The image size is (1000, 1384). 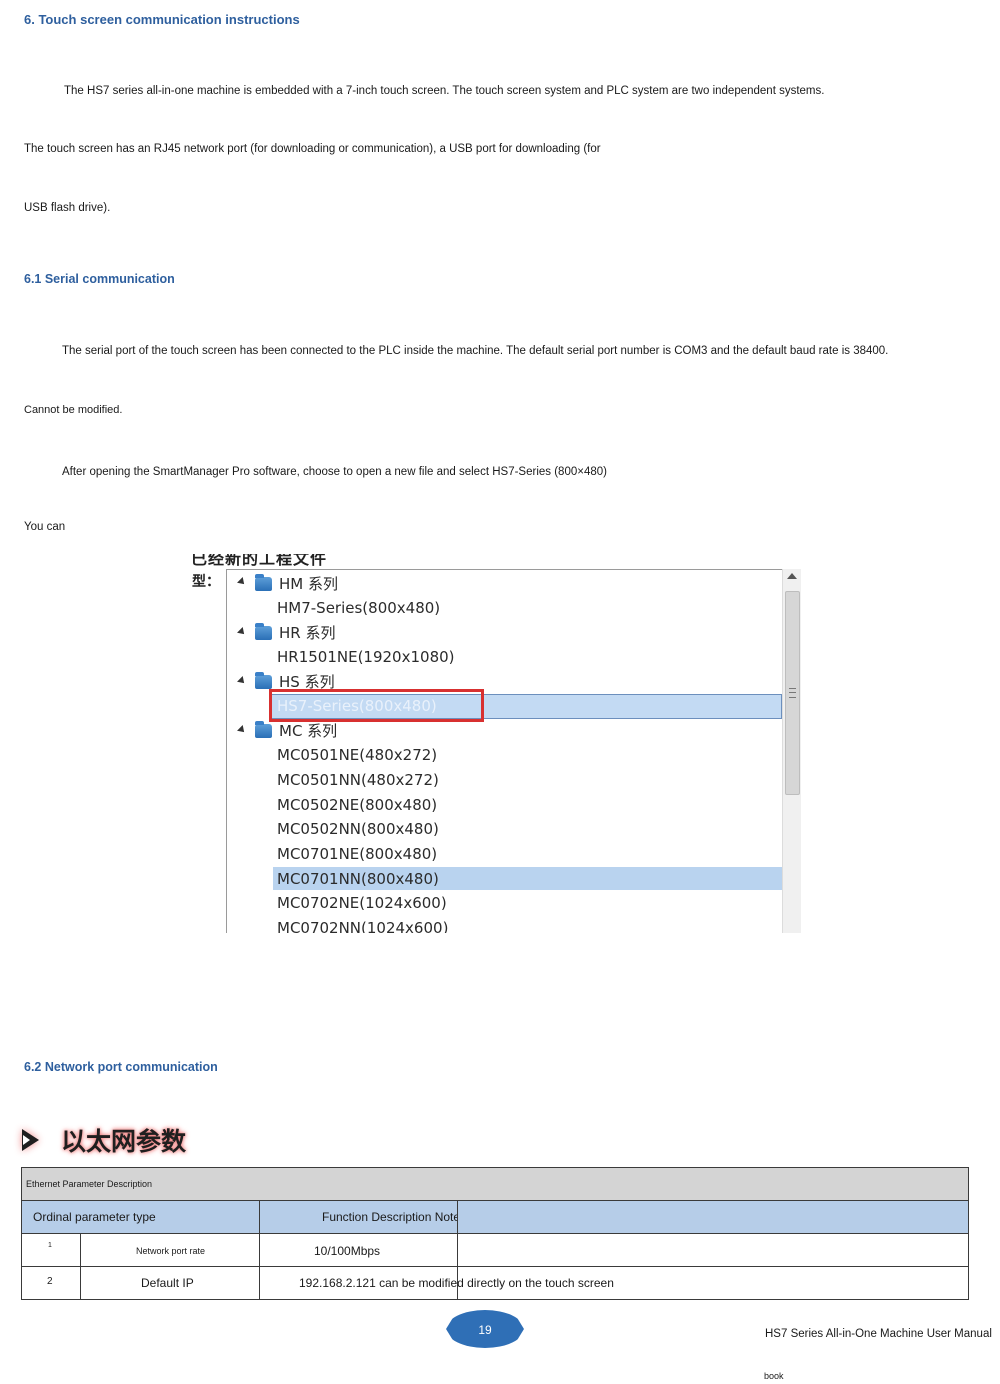 I want to click on scroll-up-arrow-icon, so click(x=792, y=576).